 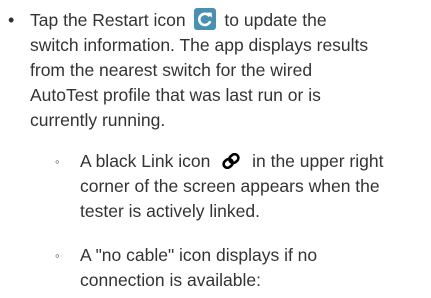 What do you see at coordinates (175, 95) in the screenshot?
I see `bullet-line-4: AutoTest profile that was last run or is` at bounding box center [175, 95].